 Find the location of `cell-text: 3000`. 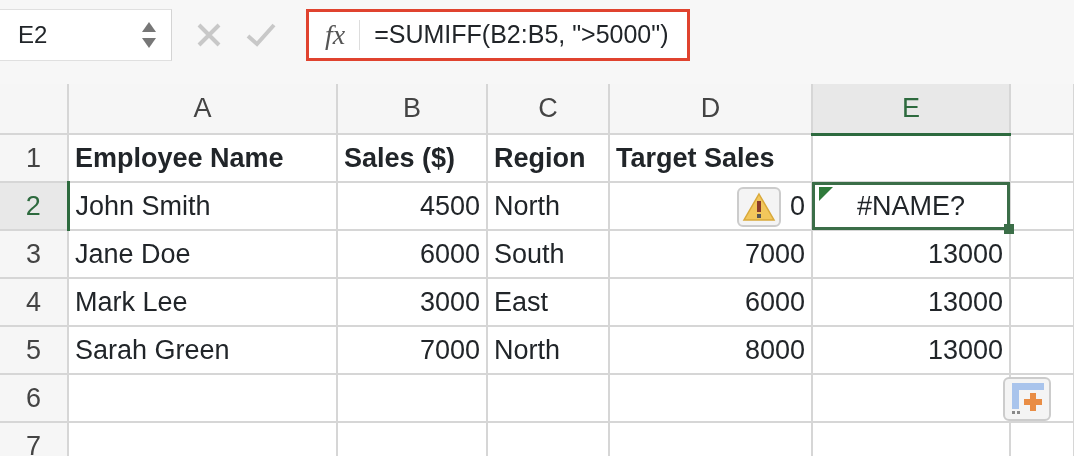

cell-text: 3000 is located at coordinates (449, 301).